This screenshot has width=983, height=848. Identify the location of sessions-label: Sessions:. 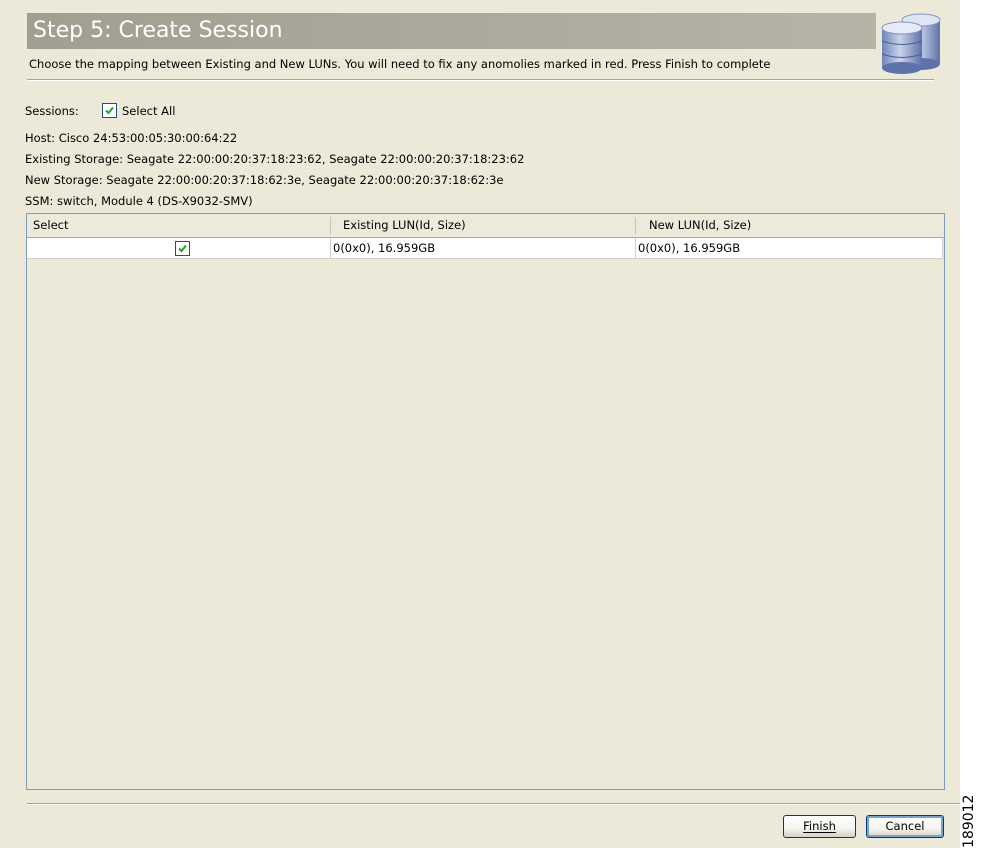
(52, 111).